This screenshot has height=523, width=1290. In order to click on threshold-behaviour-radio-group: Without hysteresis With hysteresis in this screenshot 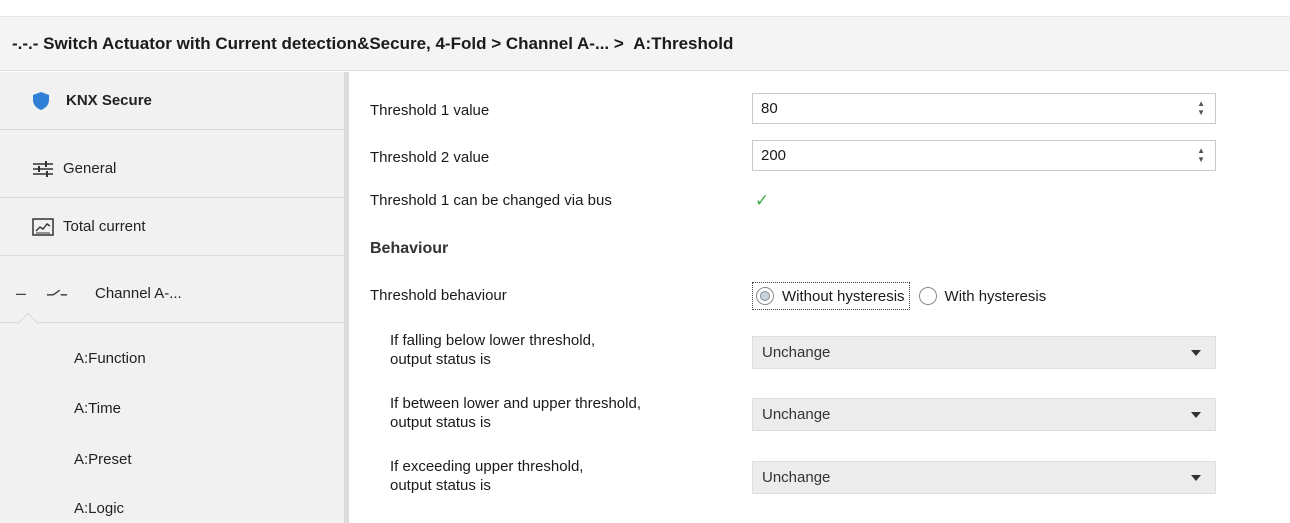, I will do `click(901, 296)`.